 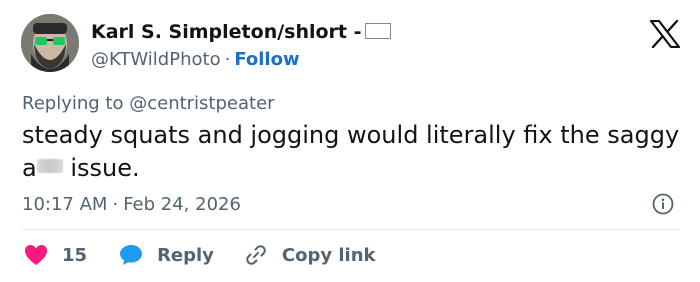 I want to click on copy-link-label: Copy link, so click(x=328, y=255).